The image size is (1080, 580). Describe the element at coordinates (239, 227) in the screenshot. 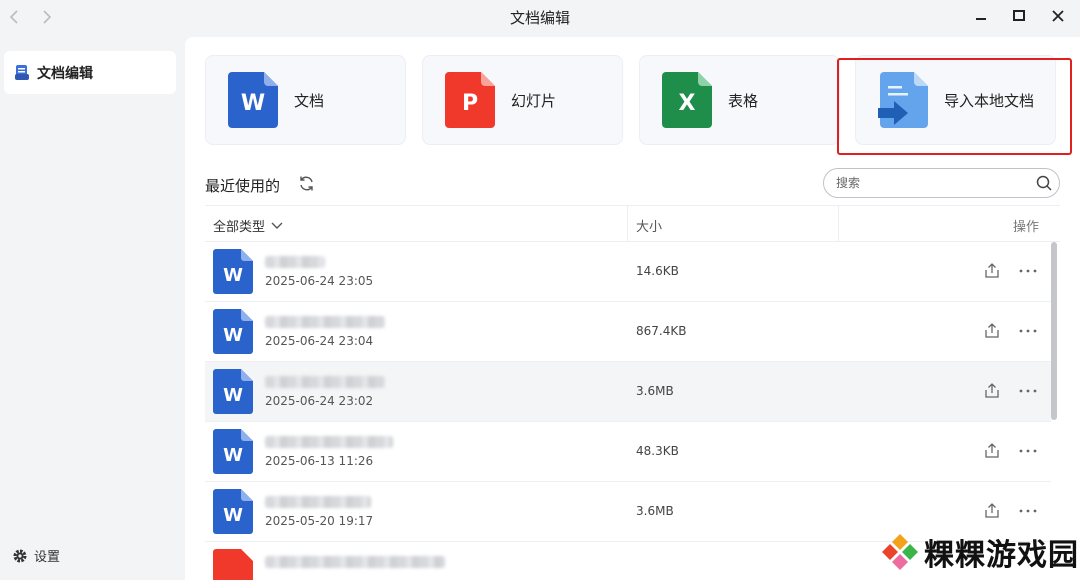

I see `type-filter-label: 全部类型` at that location.